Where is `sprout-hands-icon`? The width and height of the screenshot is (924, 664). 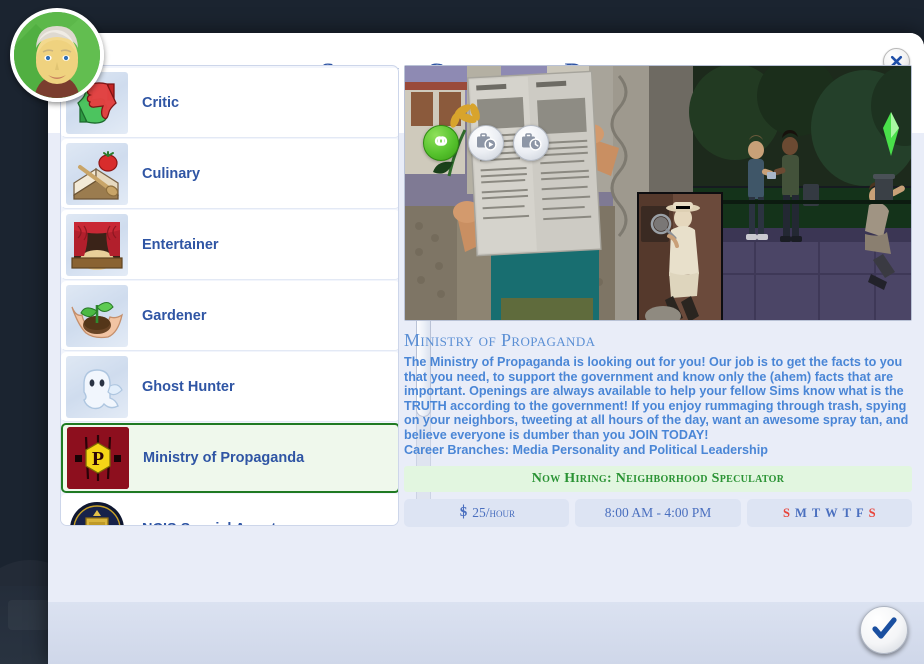 sprout-hands-icon is located at coordinates (97, 316).